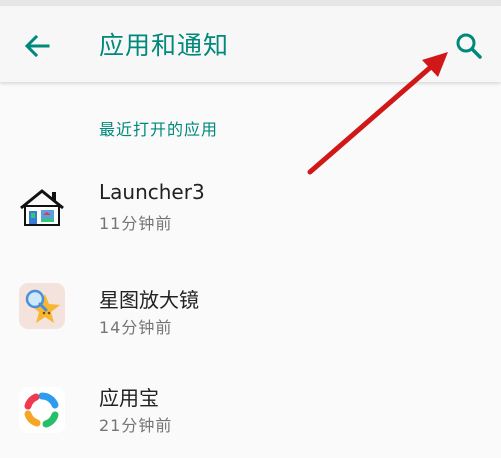 The width and height of the screenshot is (501, 458). Describe the element at coordinates (136, 223) in the screenshot. I see `app-last-opened: 11分钟前` at that location.